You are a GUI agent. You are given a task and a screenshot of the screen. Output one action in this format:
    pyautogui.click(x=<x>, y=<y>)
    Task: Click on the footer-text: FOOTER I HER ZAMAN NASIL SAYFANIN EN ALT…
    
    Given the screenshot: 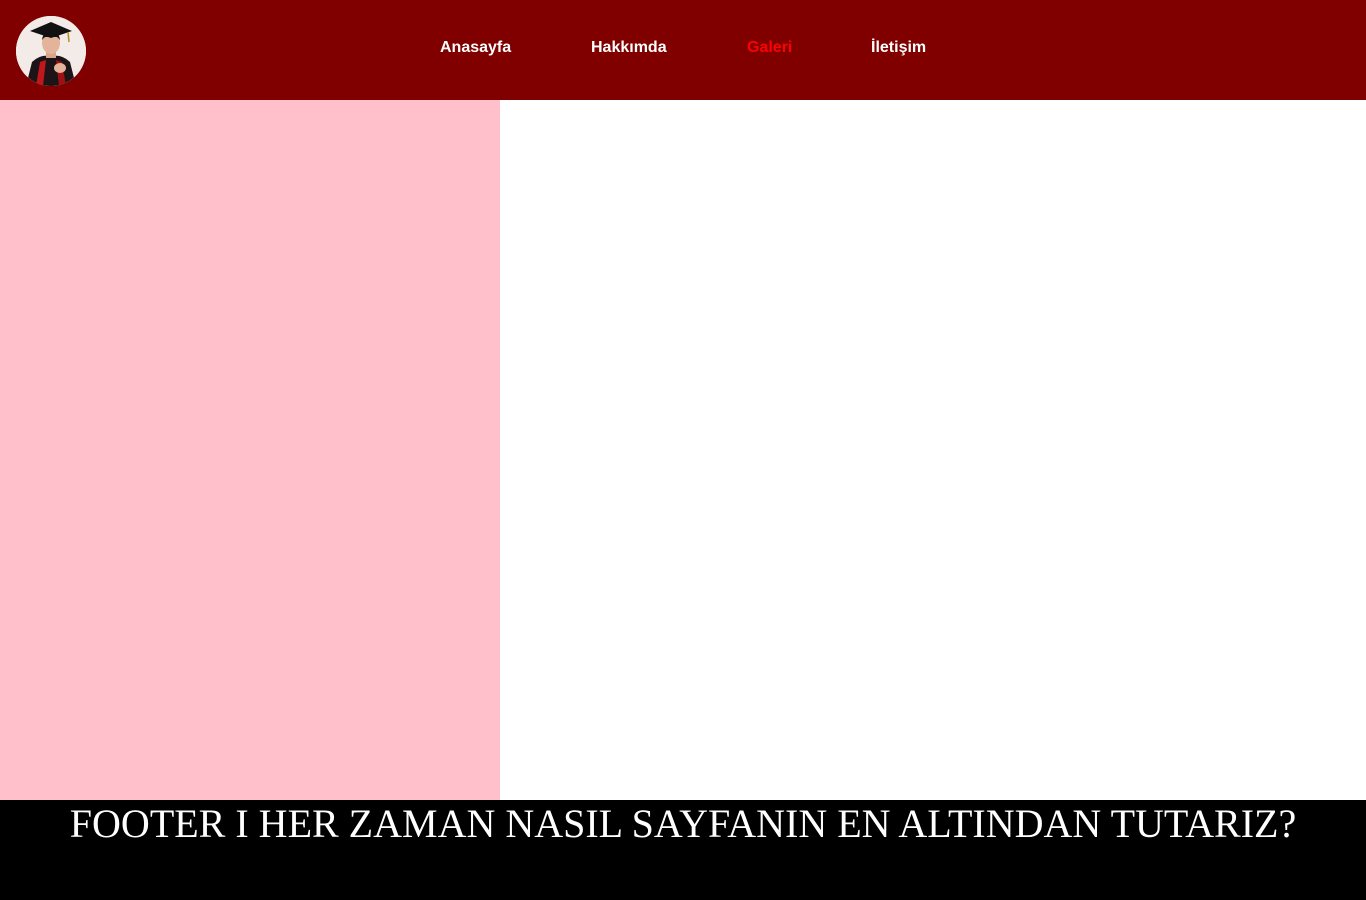 What is the action you would take?
    pyautogui.click(x=683, y=823)
    